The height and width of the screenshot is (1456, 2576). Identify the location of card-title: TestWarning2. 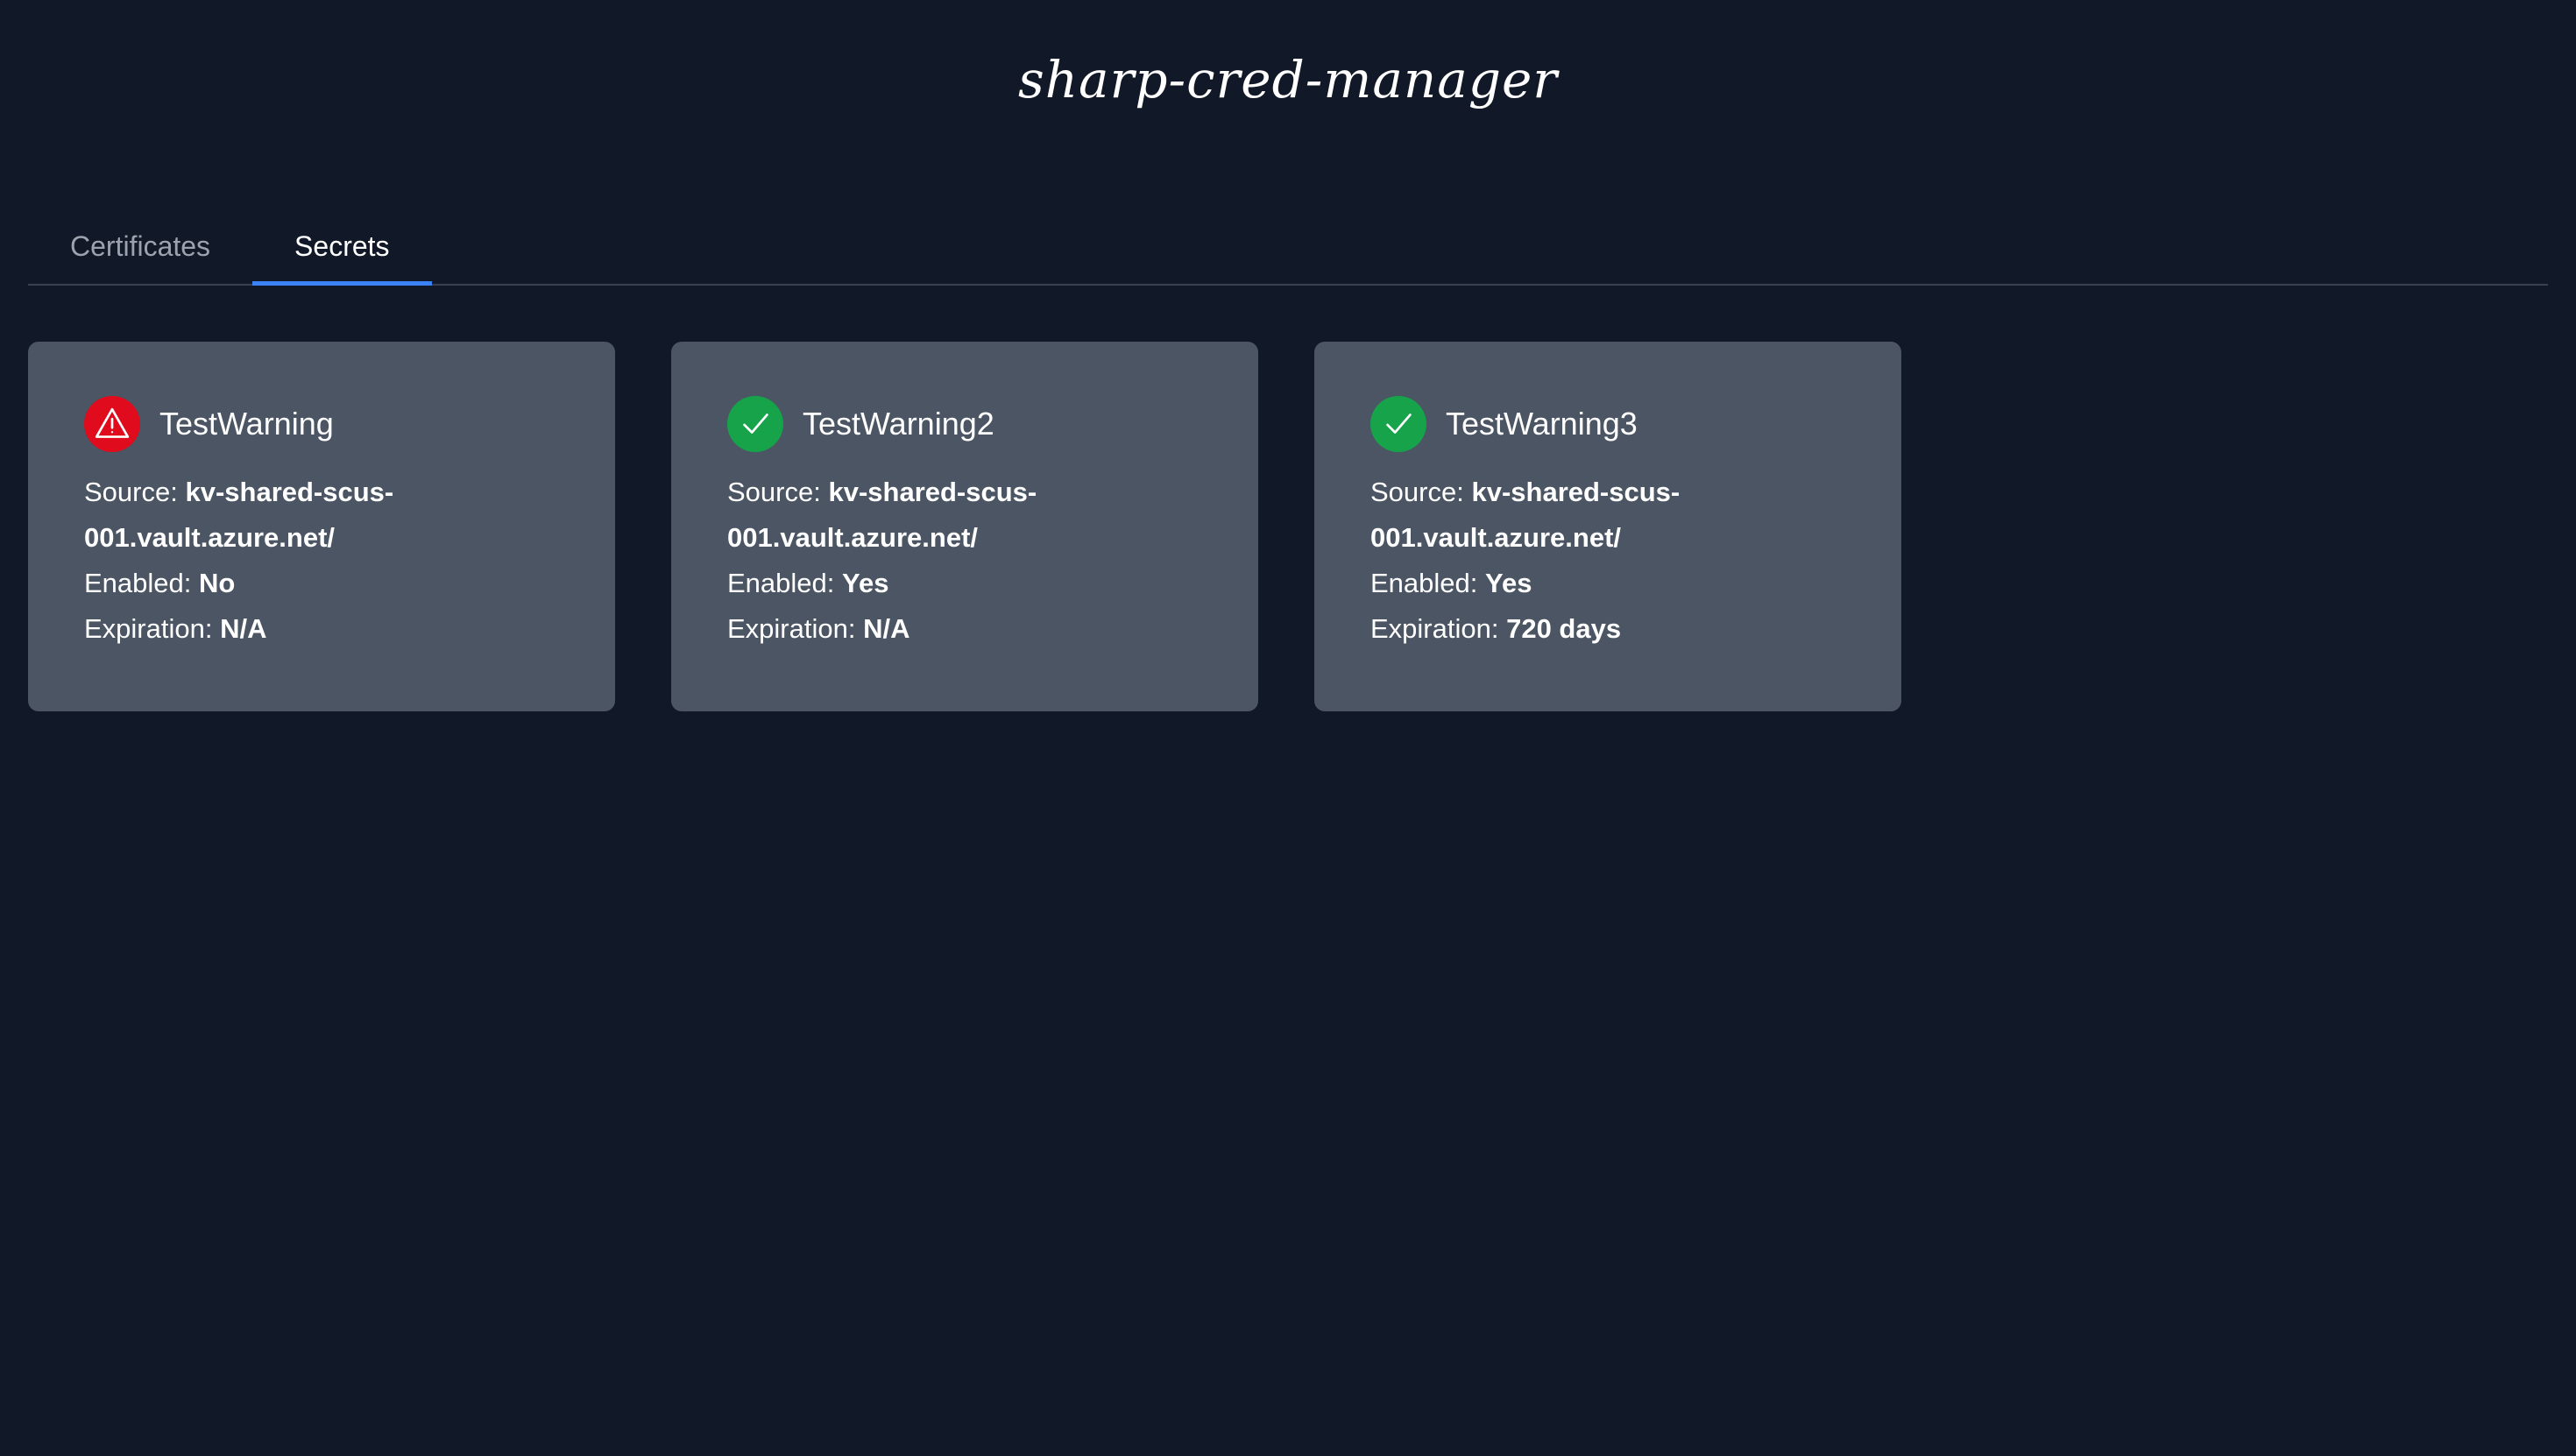
(898, 424).